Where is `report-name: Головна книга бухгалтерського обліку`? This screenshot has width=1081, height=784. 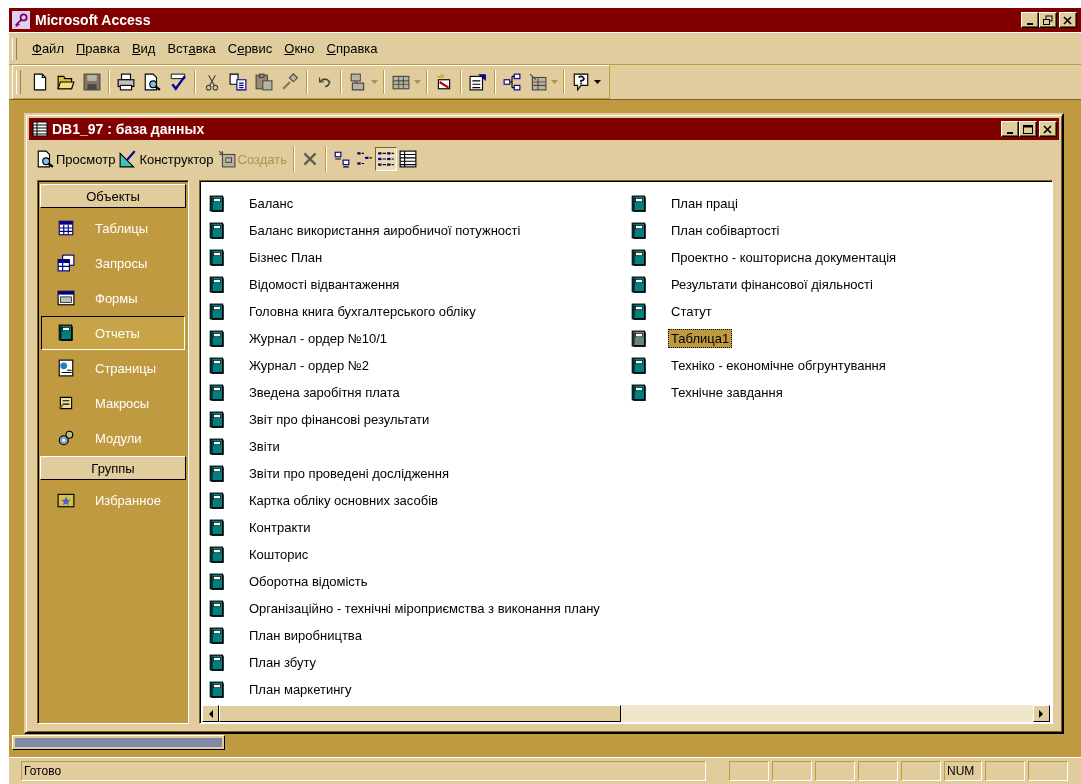
report-name: Головна книга бухгалтерського обліку is located at coordinates (362, 311).